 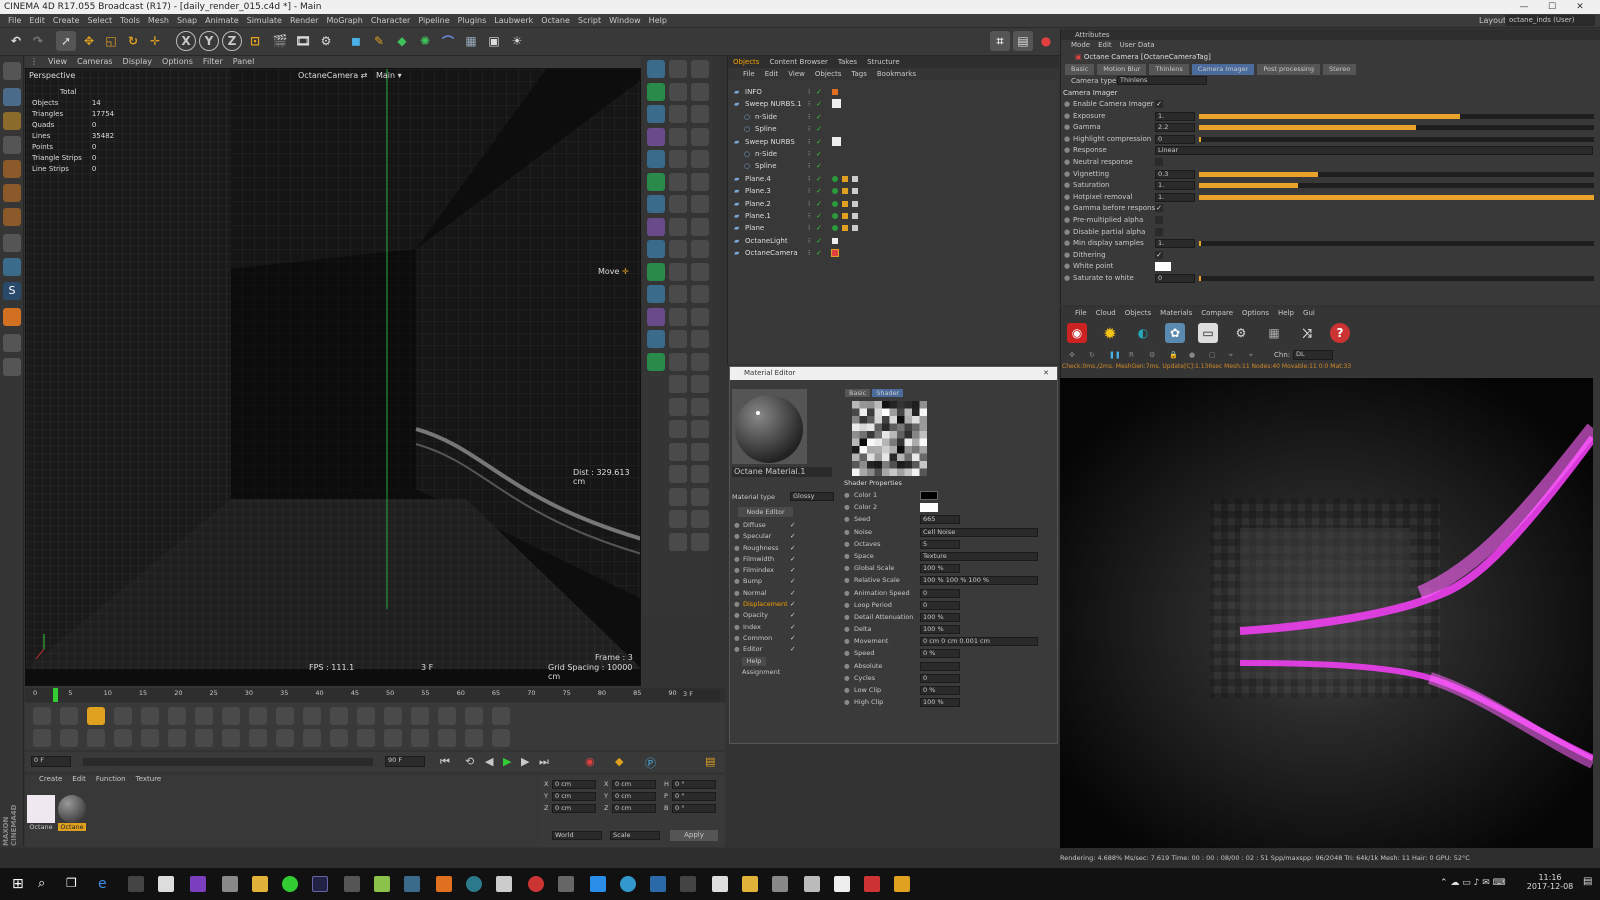 What do you see at coordinates (896, 74) in the screenshot?
I see `om-menu-bookmarks: Bookmarks` at bounding box center [896, 74].